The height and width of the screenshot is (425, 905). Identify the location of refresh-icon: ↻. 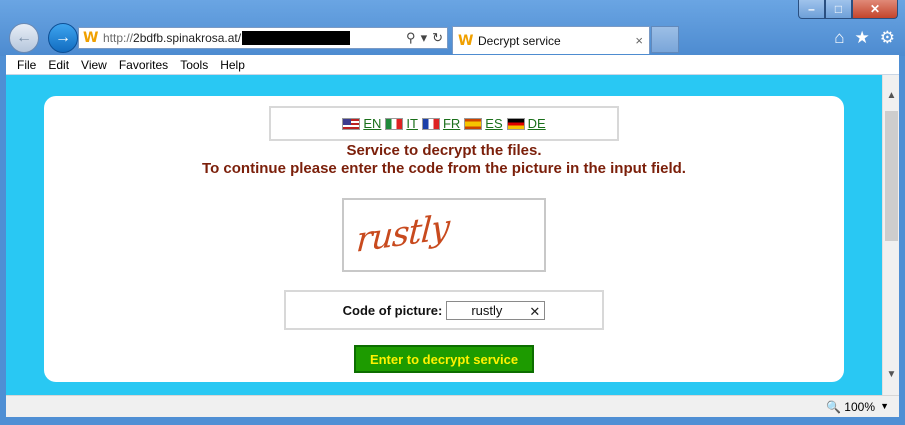
(437, 38).